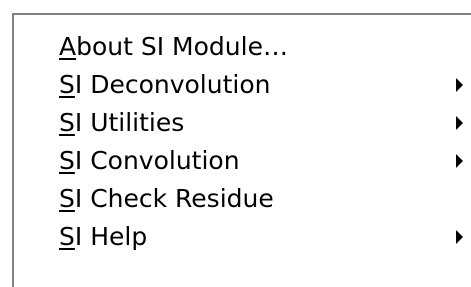 The height and width of the screenshot is (287, 471). Describe the element at coordinates (242, 237) in the screenshot. I see `menu-item-si-help: SI Help` at that location.